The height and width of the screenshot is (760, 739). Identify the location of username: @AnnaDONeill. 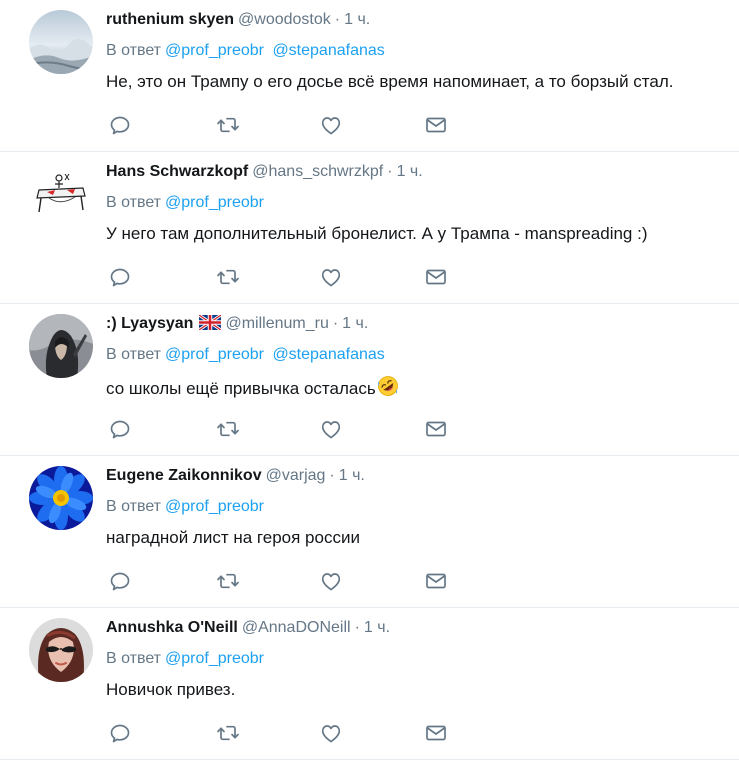
(296, 627).